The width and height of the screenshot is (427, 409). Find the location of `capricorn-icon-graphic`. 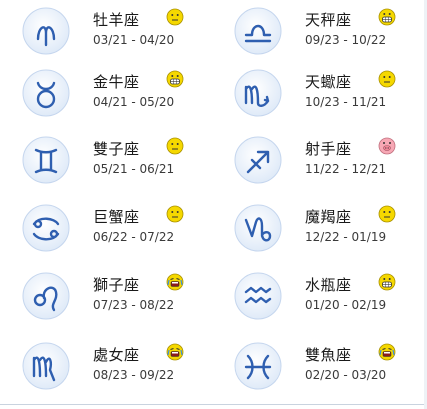

capricorn-icon-graphic is located at coordinates (258, 228).